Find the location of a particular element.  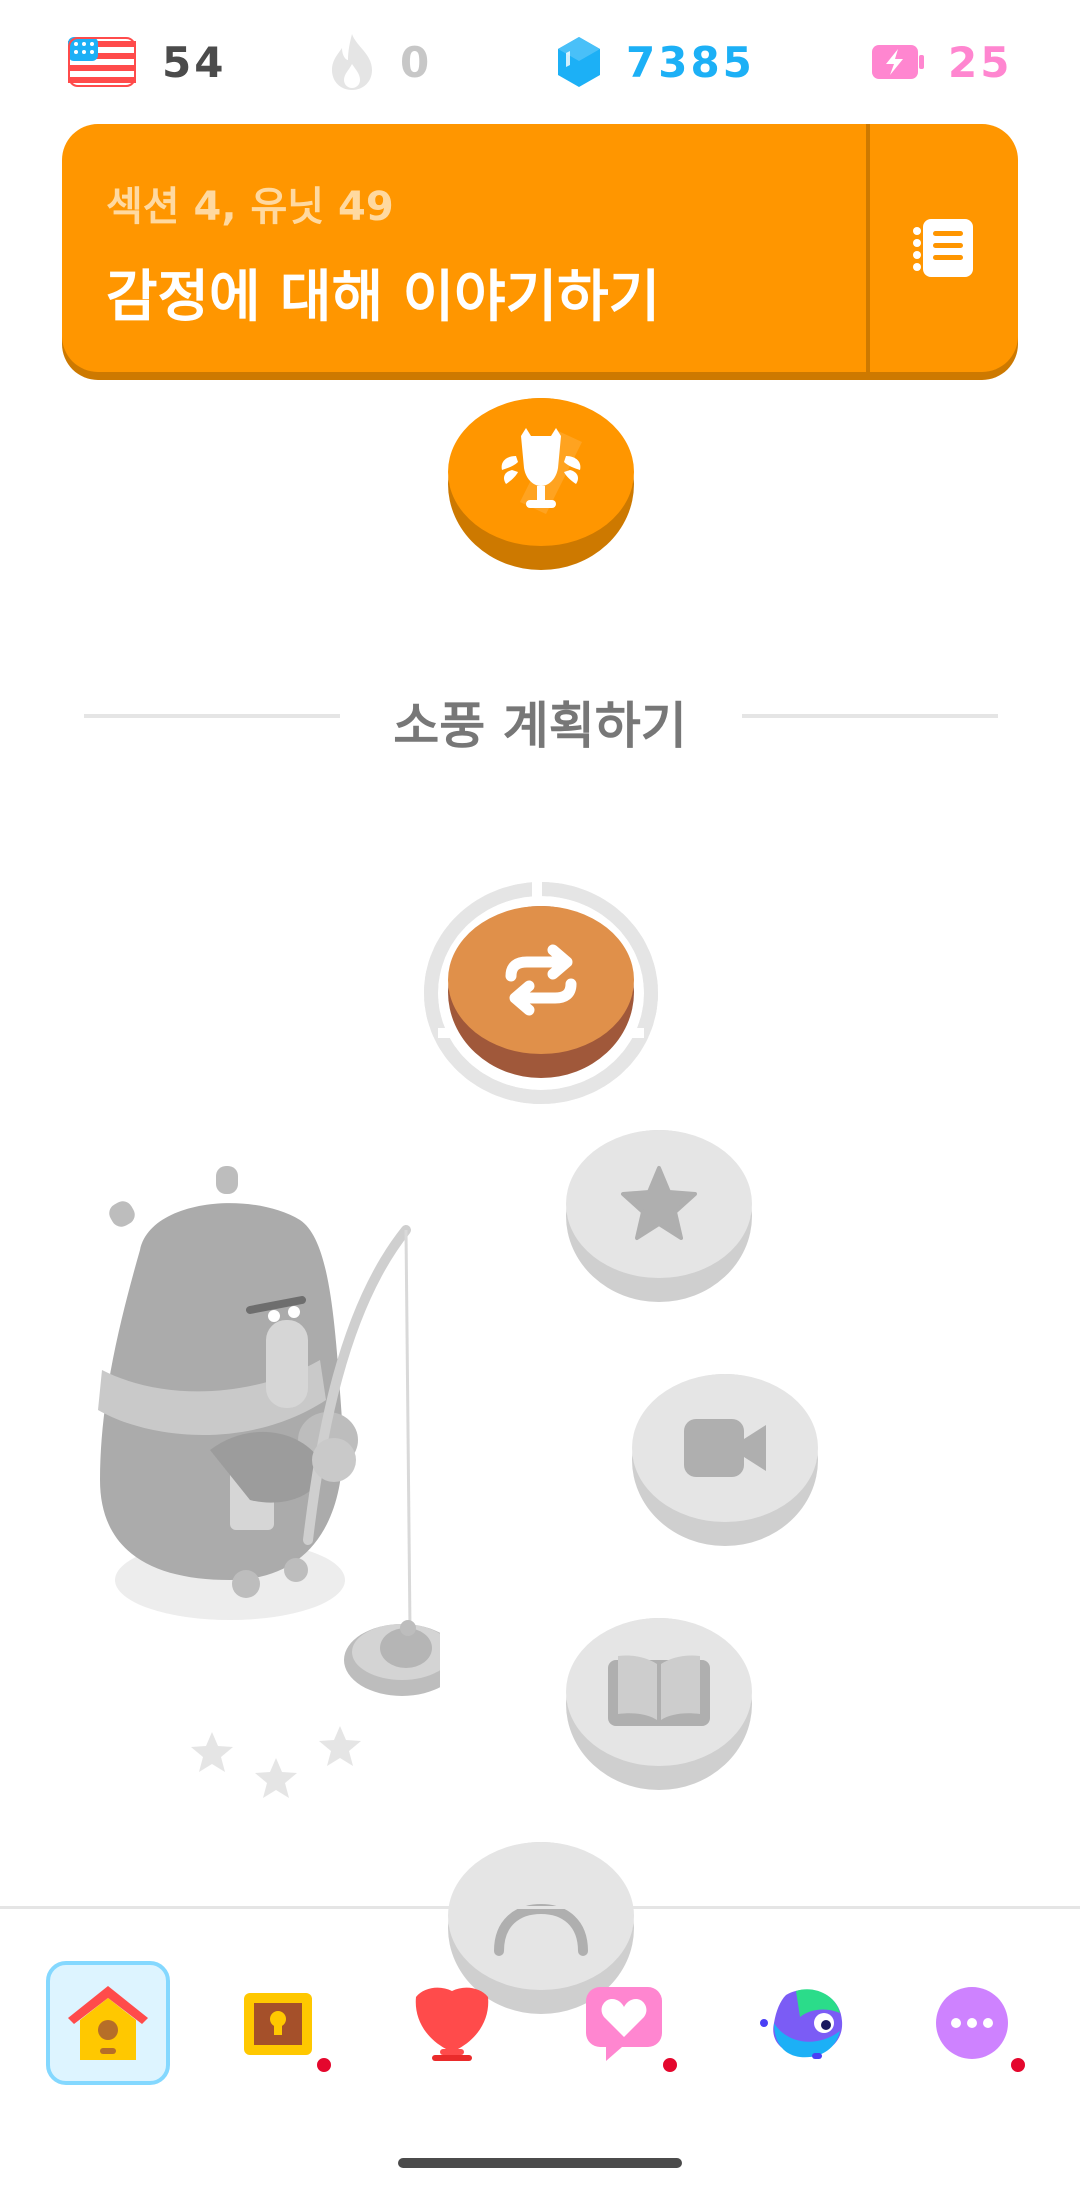

treasure-chest-icon is located at coordinates (278, 2024).